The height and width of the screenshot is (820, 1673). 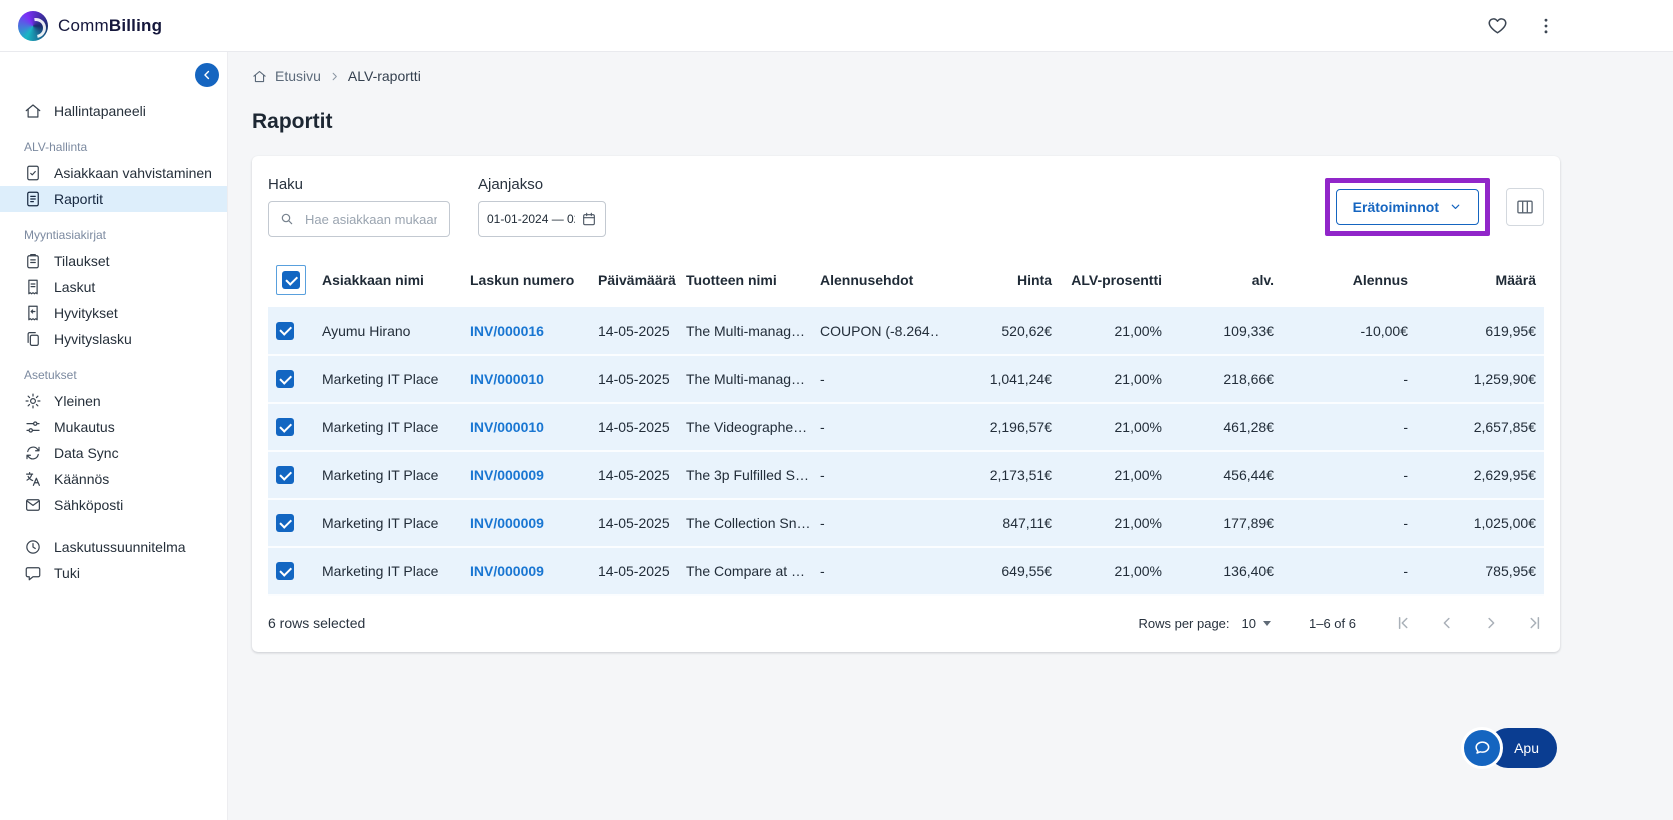 I want to click on breadcrumb-separator-icon, so click(x=334, y=76).